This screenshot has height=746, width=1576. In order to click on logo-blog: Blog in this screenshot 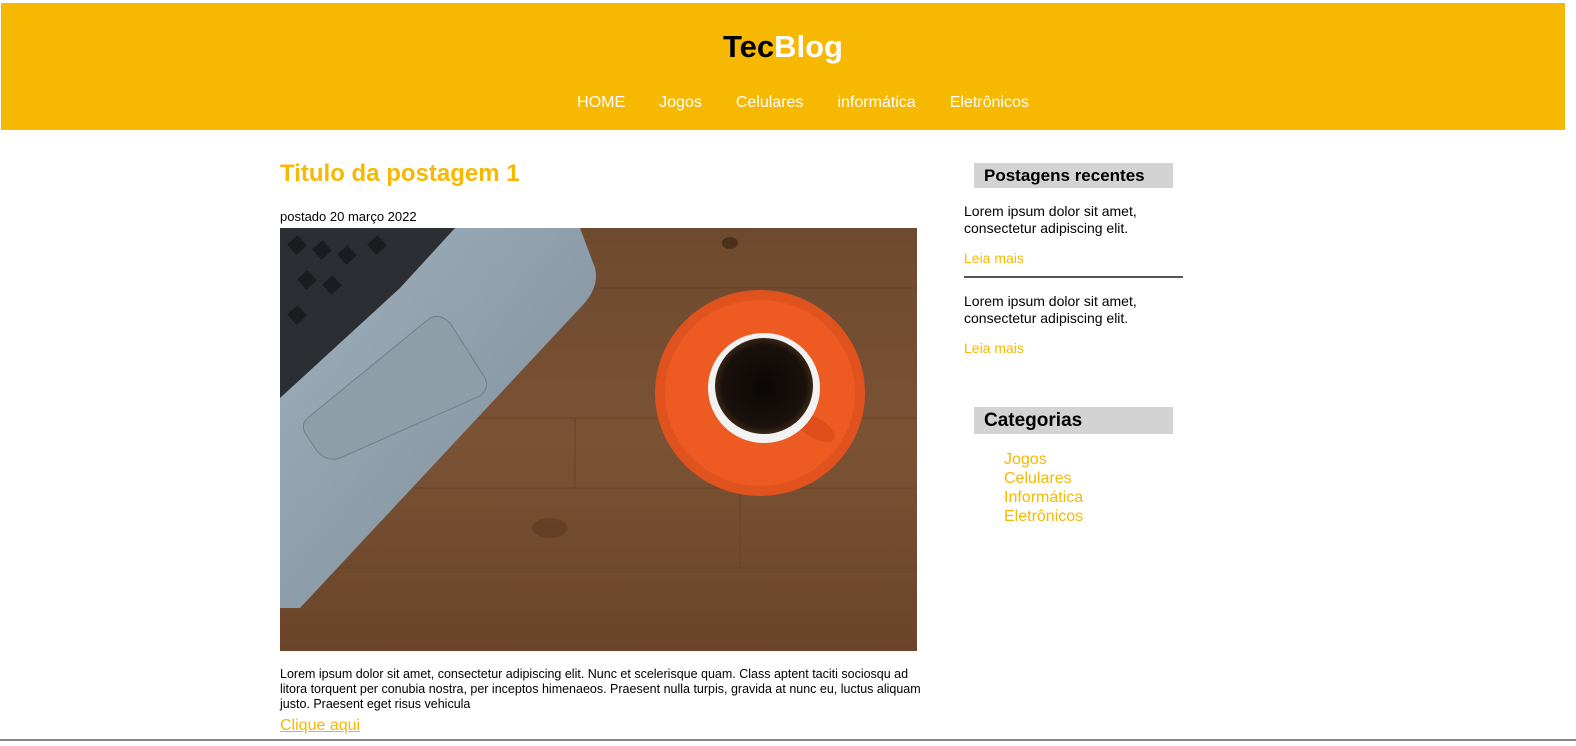, I will do `click(808, 46)`.